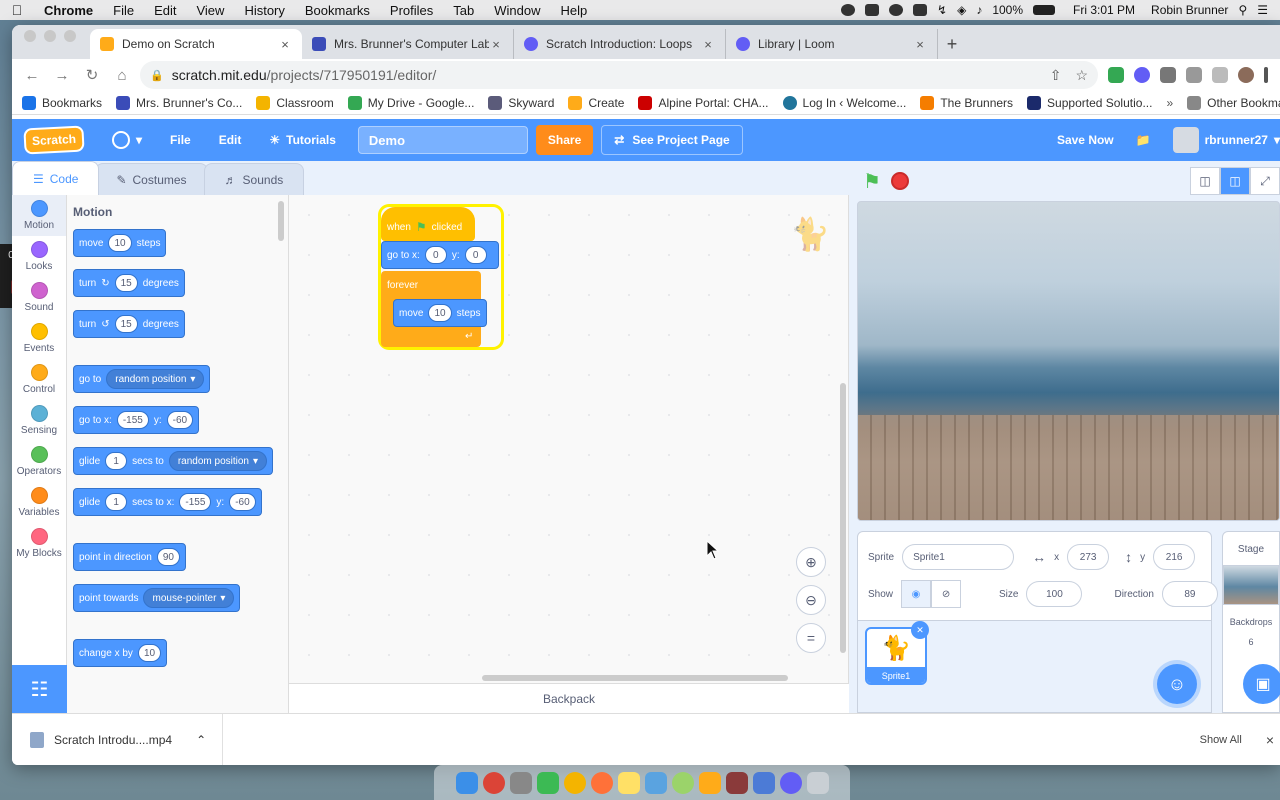  Describe the element at coordinates (1226, 140) in the screenshot. I see `account-menu: rbrunner27 ▾` at that location.